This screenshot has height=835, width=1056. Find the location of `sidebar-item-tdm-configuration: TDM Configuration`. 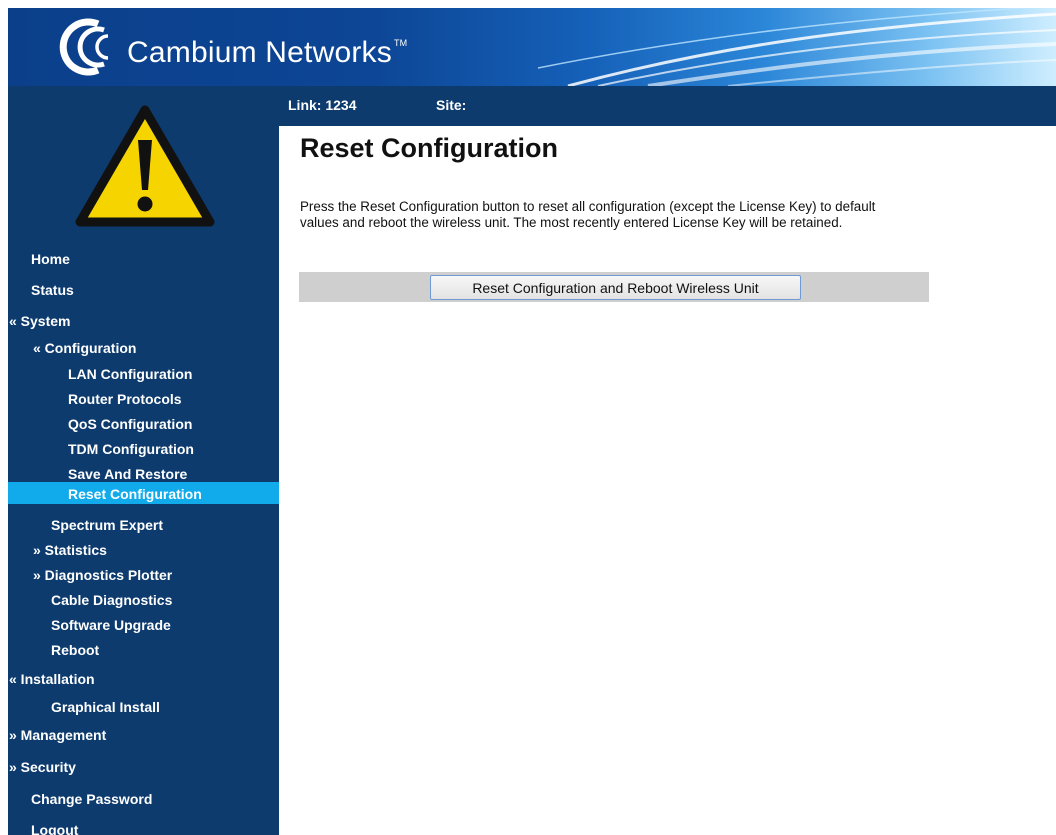

sidebar-item-tdm-configuration: TDM Configuration is located at coordinates (131, 449).